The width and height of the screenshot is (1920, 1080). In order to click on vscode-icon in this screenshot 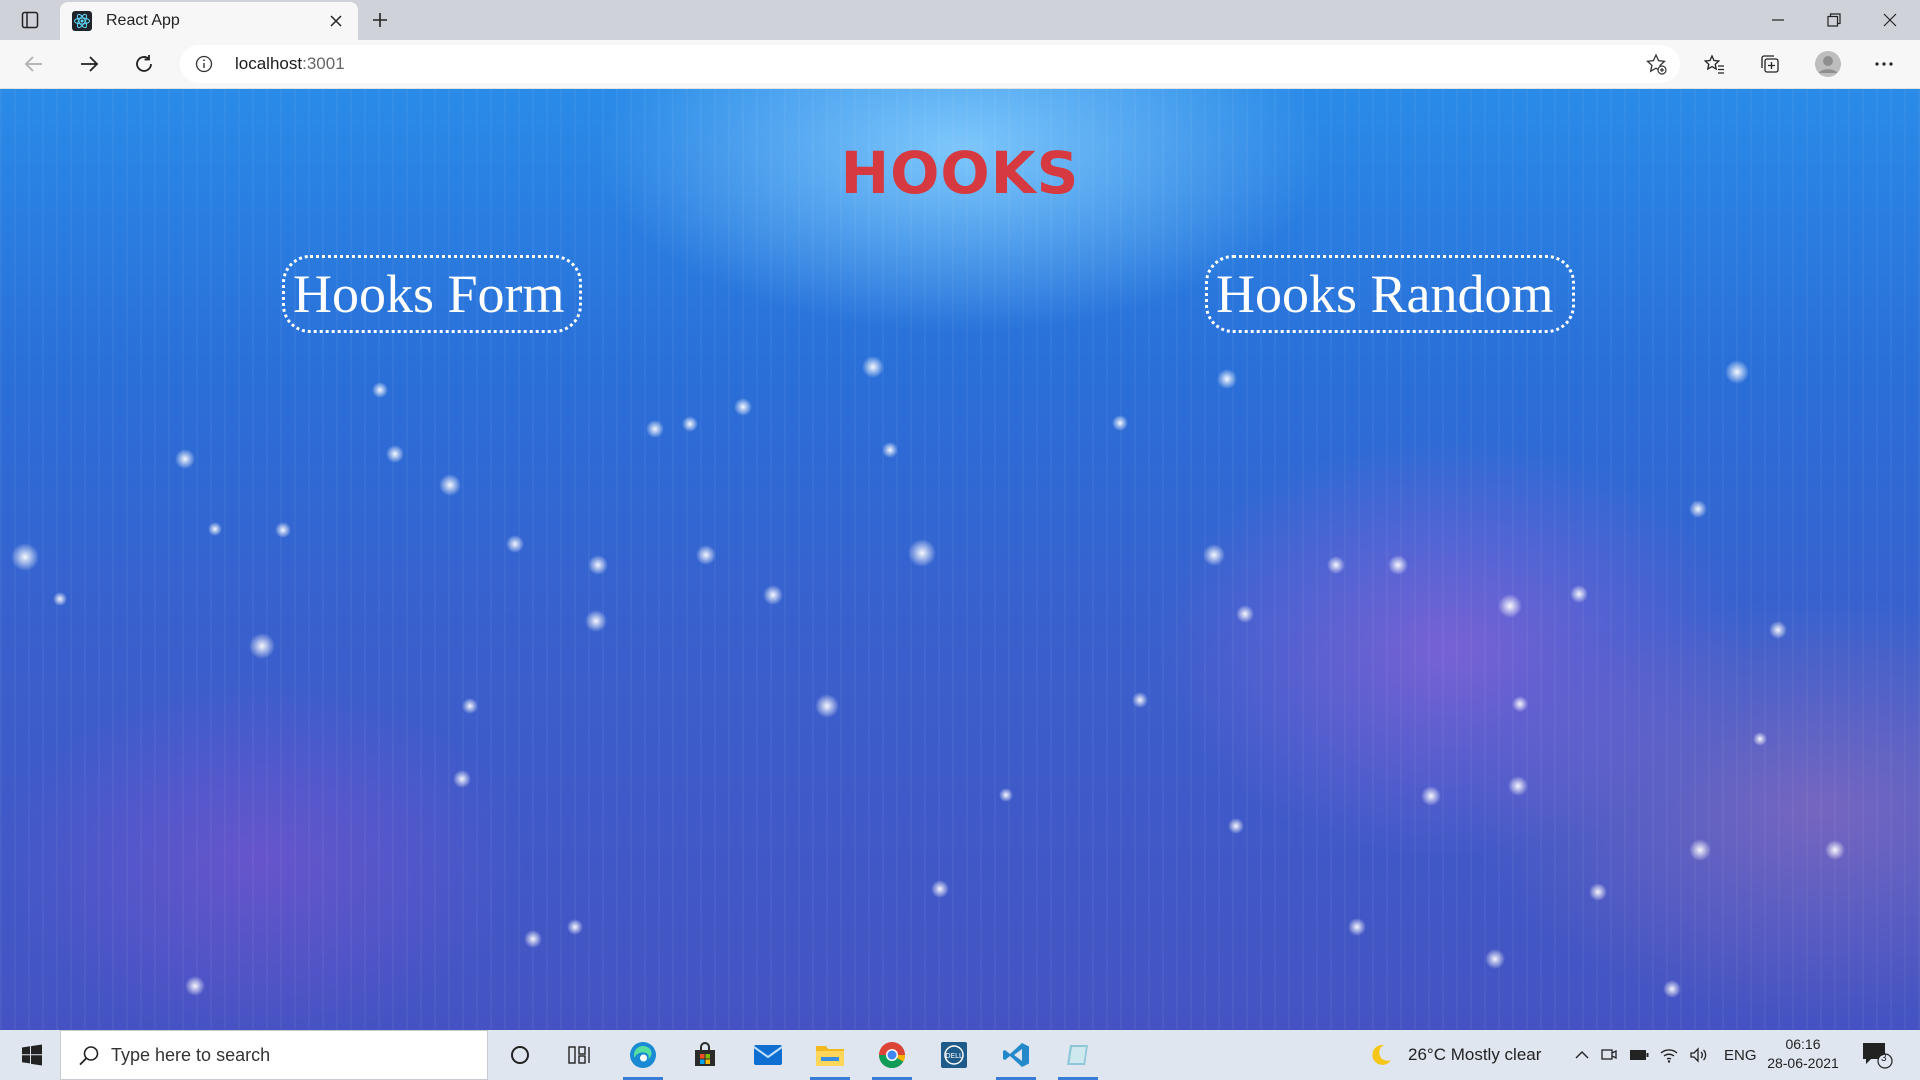, I will do `click(1016, 1055)`.